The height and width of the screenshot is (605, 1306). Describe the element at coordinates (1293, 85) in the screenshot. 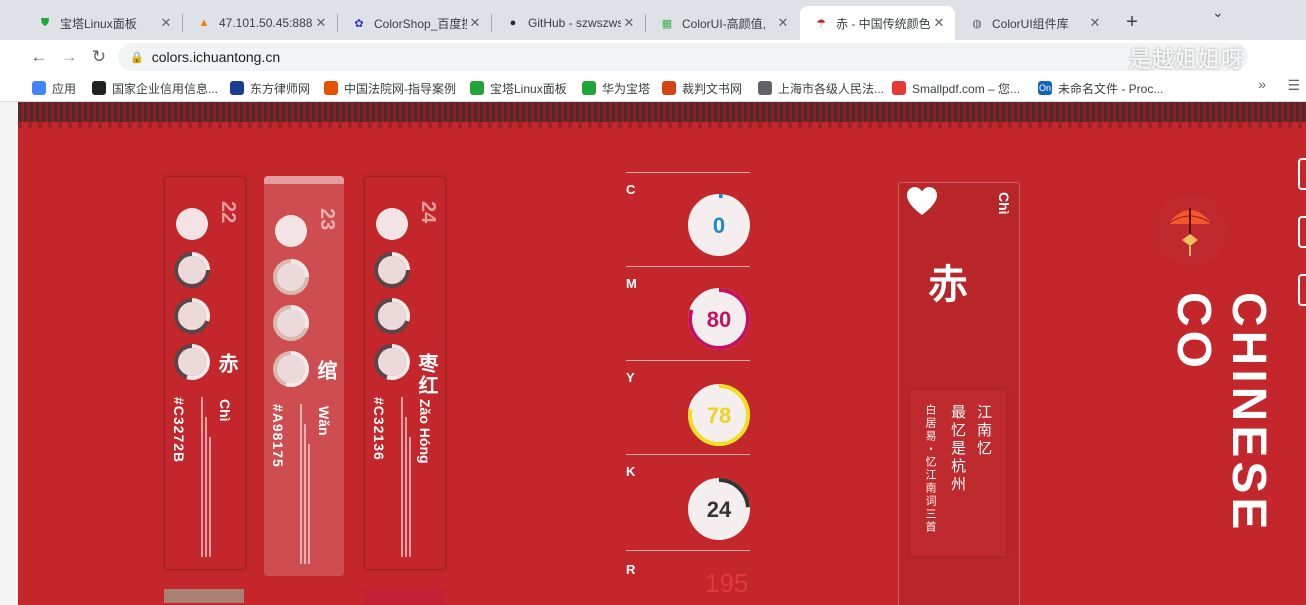

I see `reading-list-icon: ☰` at that location.